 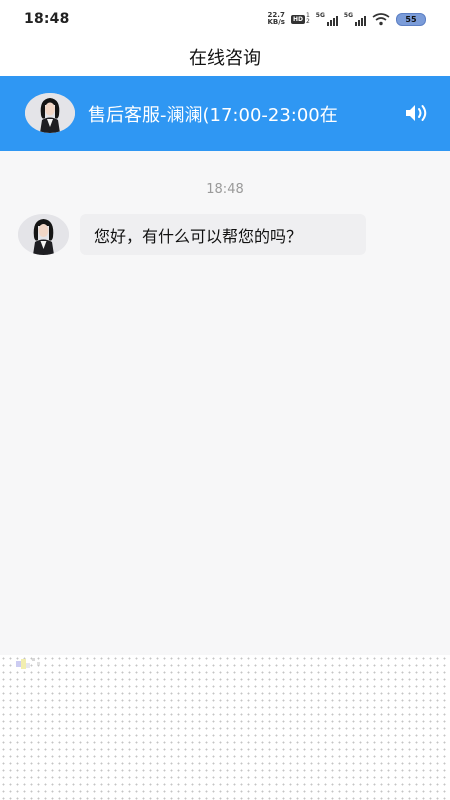 I want to click on status-icons: 22.7 KB/s HD 1 2 5G 5G 55, so click(x=346, y=19).